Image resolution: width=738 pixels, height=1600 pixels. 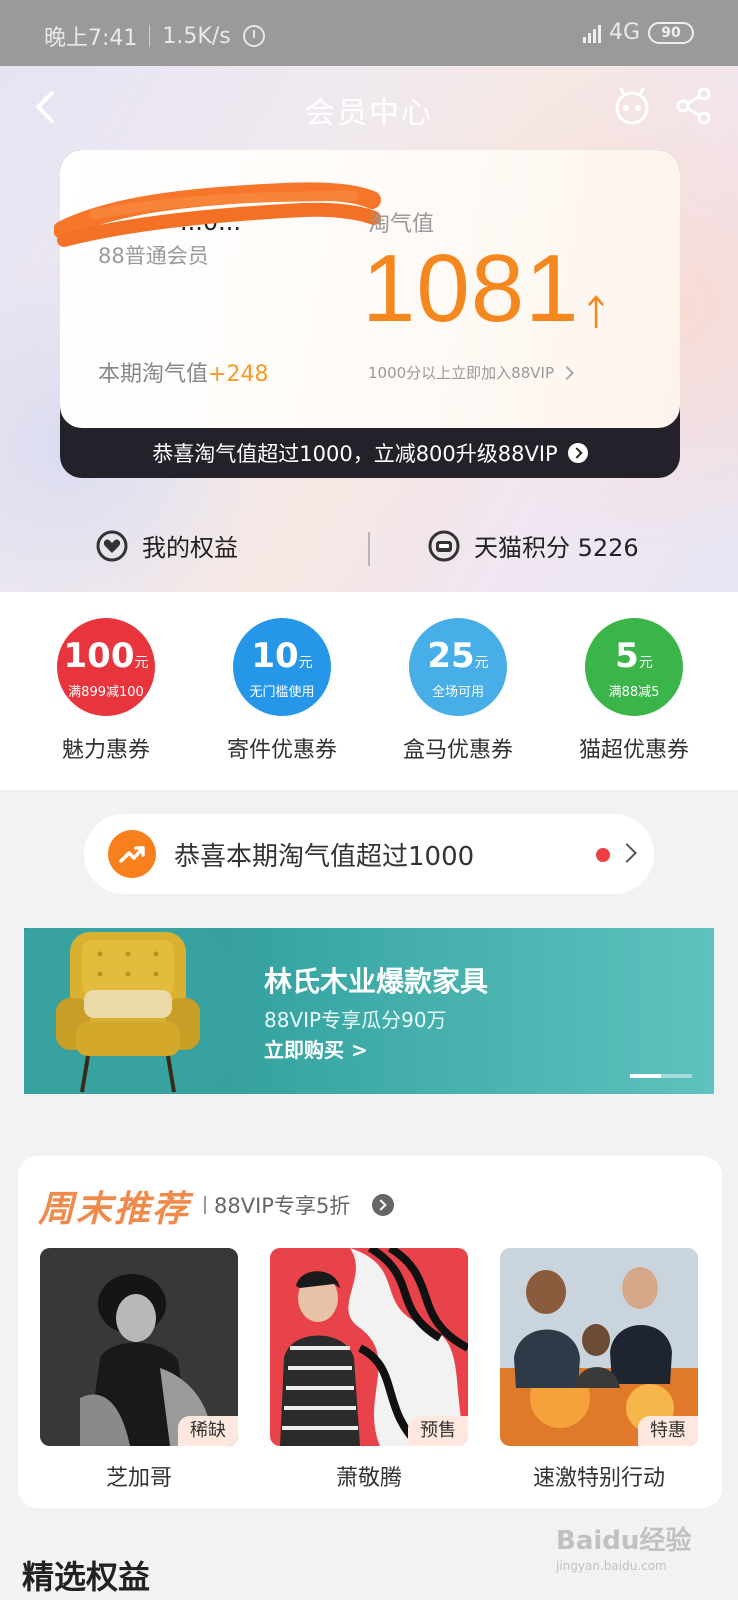 I want to click on weekend-subtitle: 88VIP专享5折, so click(x=282, y=1205).